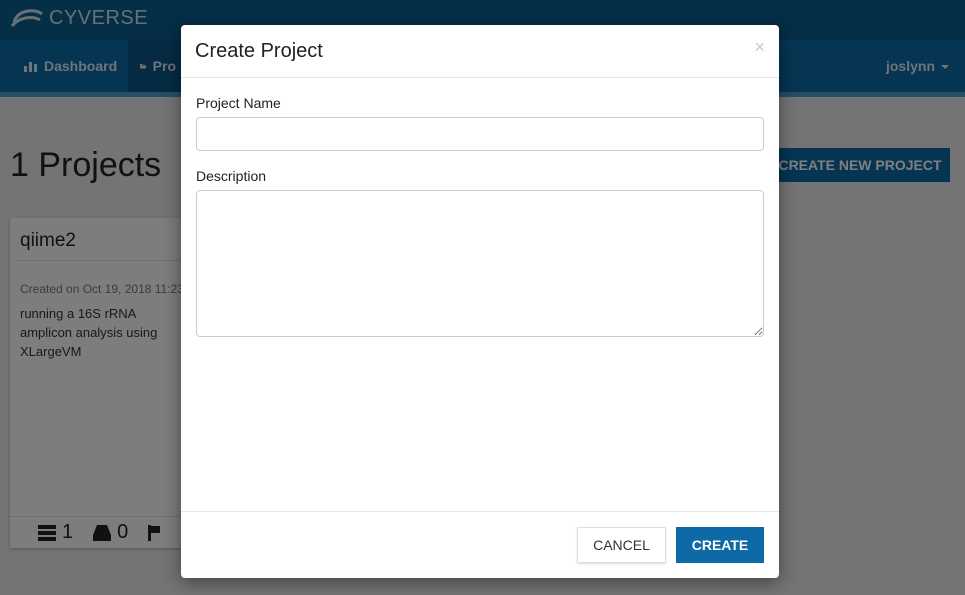 The image size is (965, 595). I want to click on project-name-input, so click(480, 134).